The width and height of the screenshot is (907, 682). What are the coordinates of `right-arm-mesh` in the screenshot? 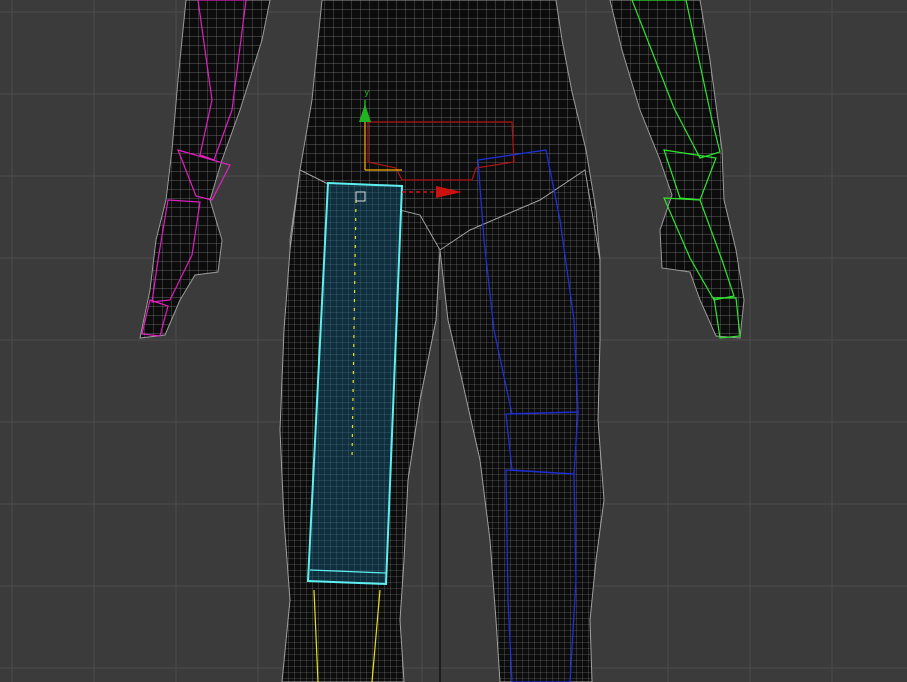 It's located at (677, 169).